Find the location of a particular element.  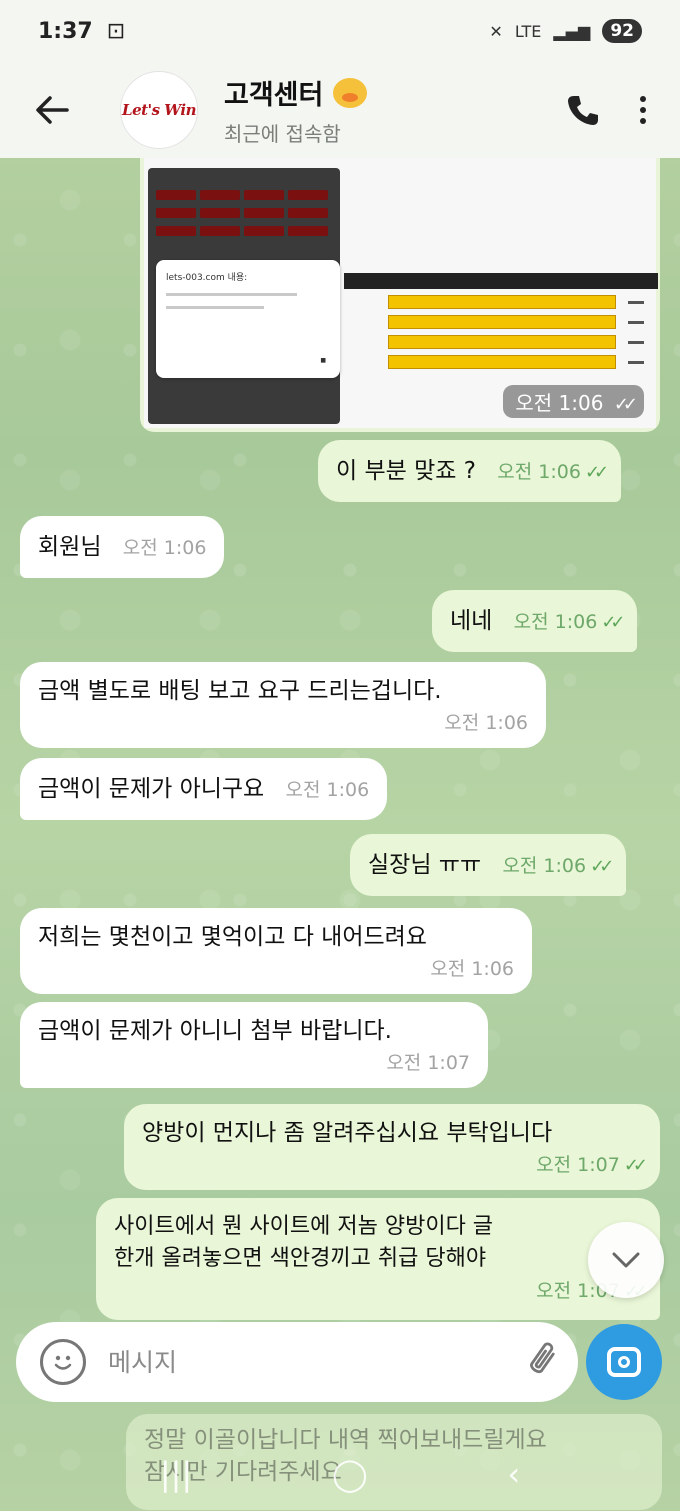

message-bubble: 네네 오전 1:06 ✓✓ is located at coordinates (535, 621).